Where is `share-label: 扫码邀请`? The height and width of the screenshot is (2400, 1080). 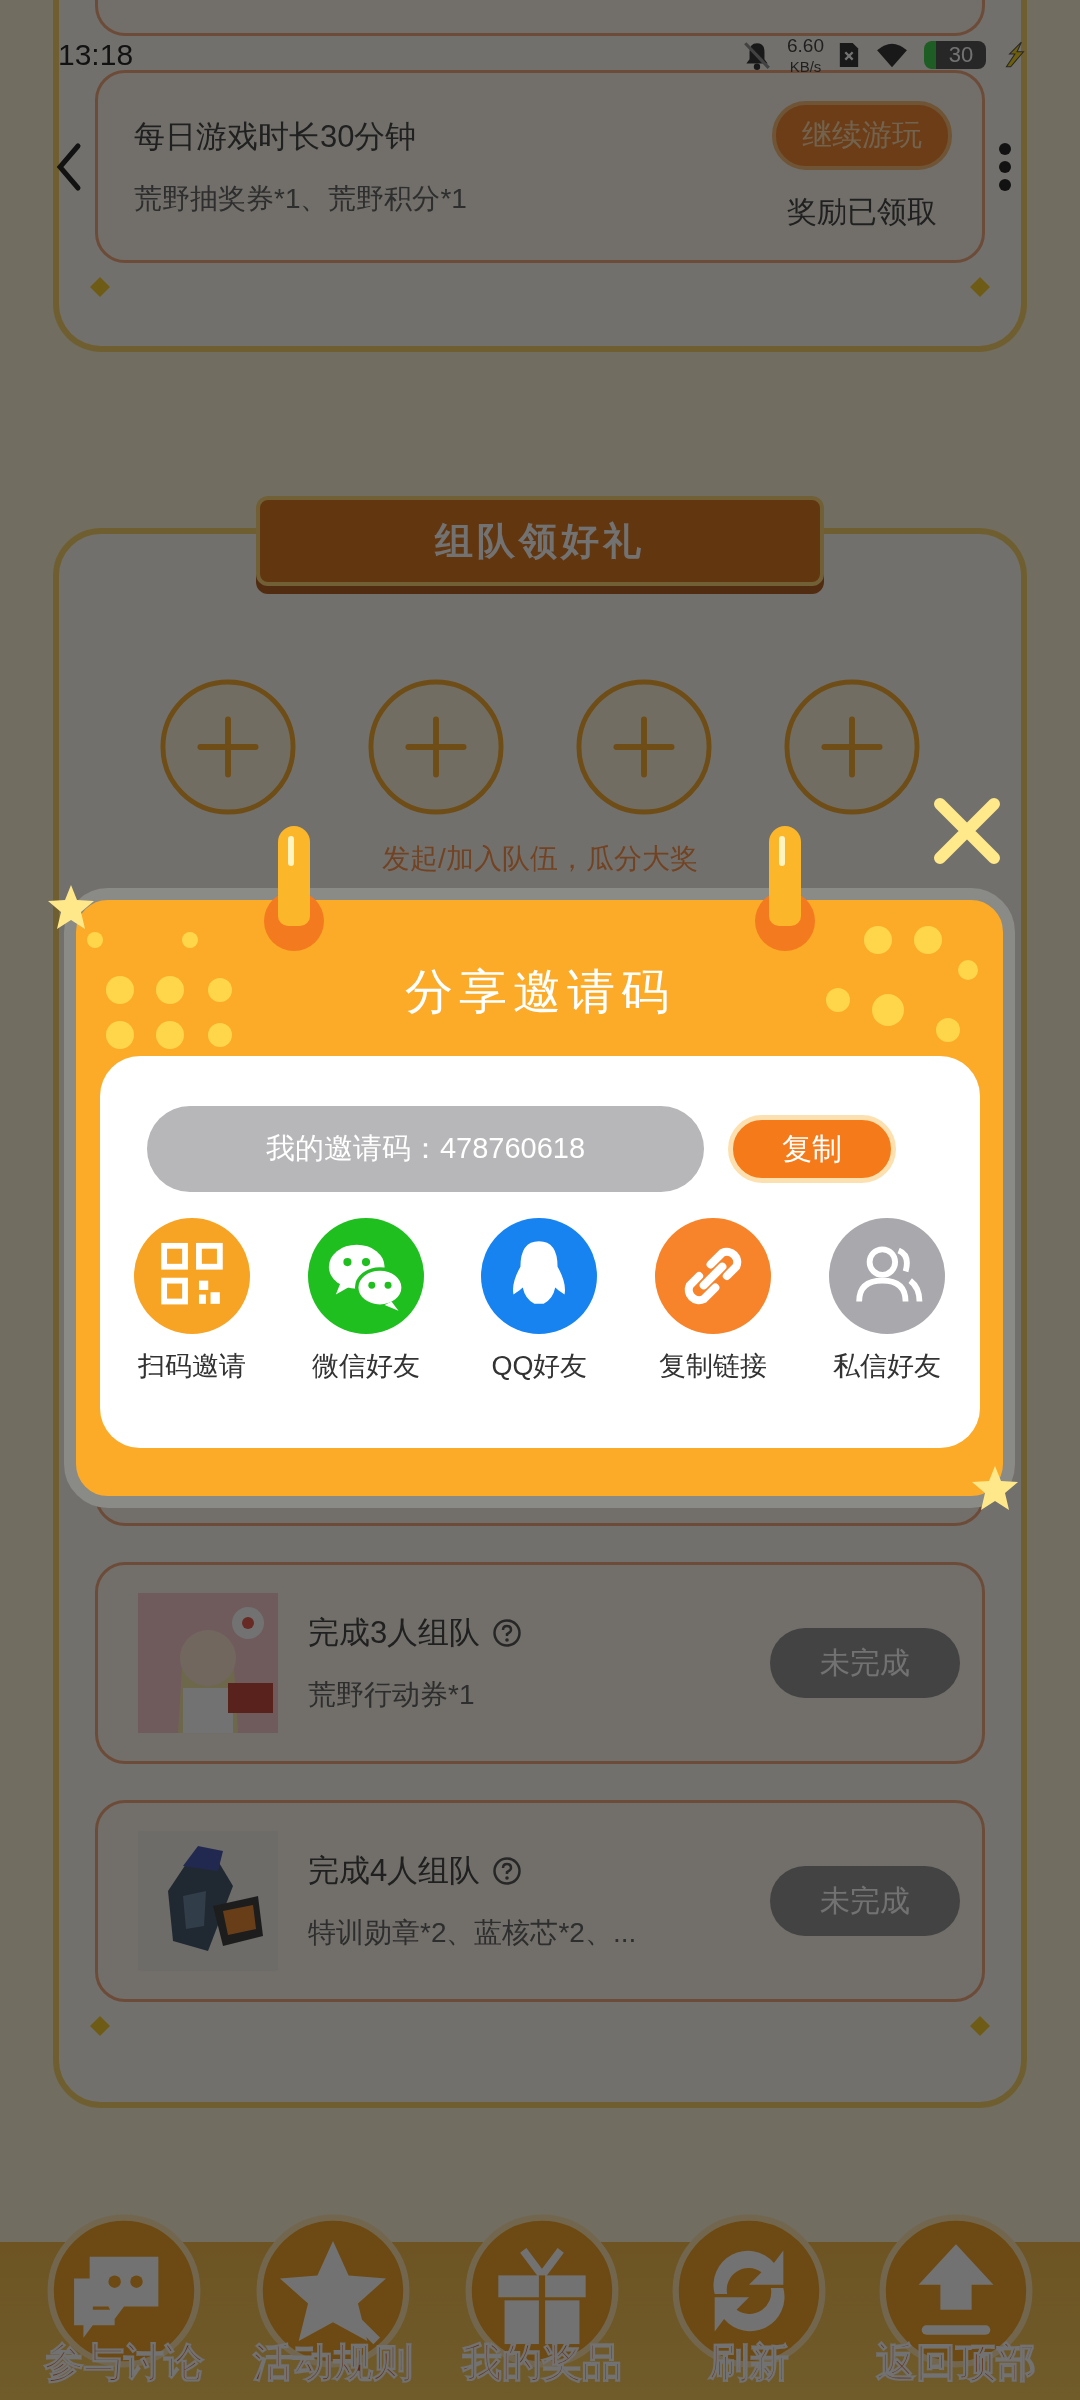 share-label: 扫码邀请 is located at coordinates (192, 1366).